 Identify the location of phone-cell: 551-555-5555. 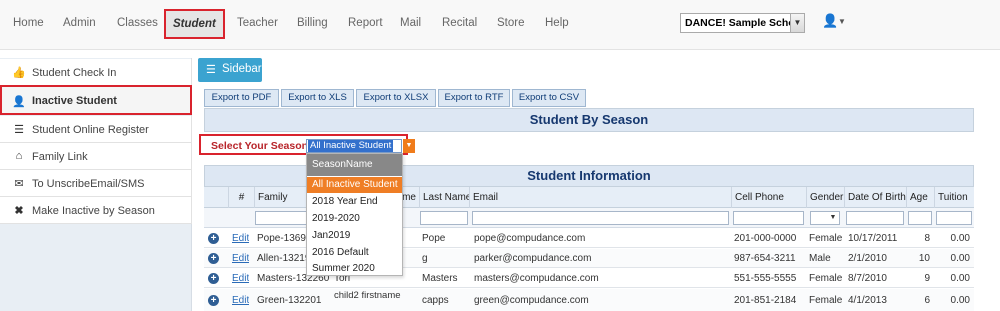
(765, 278).